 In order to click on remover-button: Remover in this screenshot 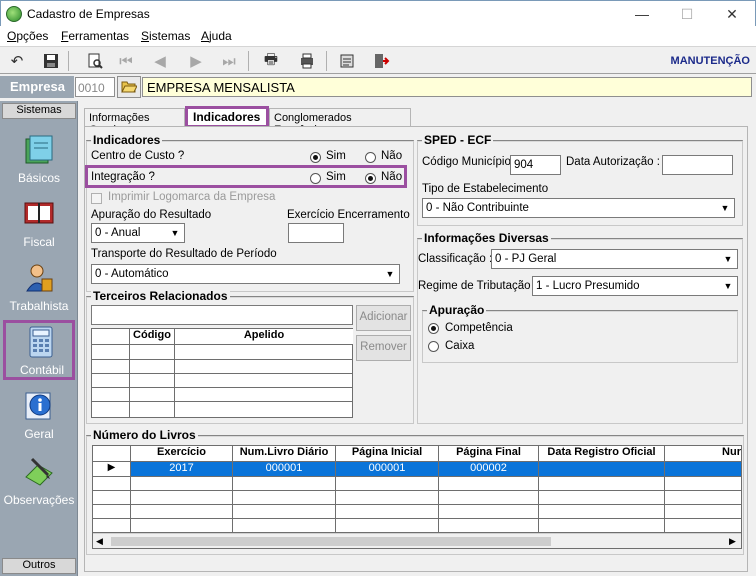, I will do `click(383, 348)`.